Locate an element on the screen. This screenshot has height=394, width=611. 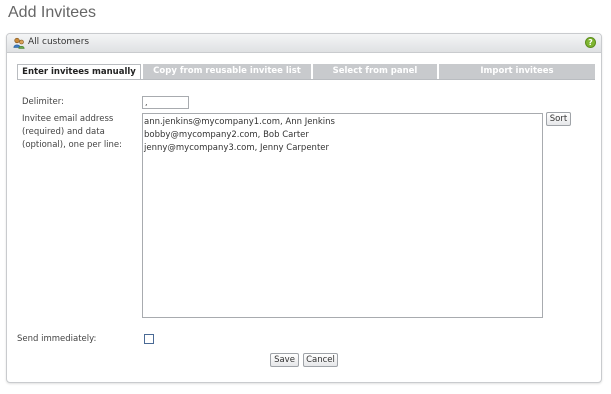
emails-label-line2: (required) and data is located at coordinates (63, 132).